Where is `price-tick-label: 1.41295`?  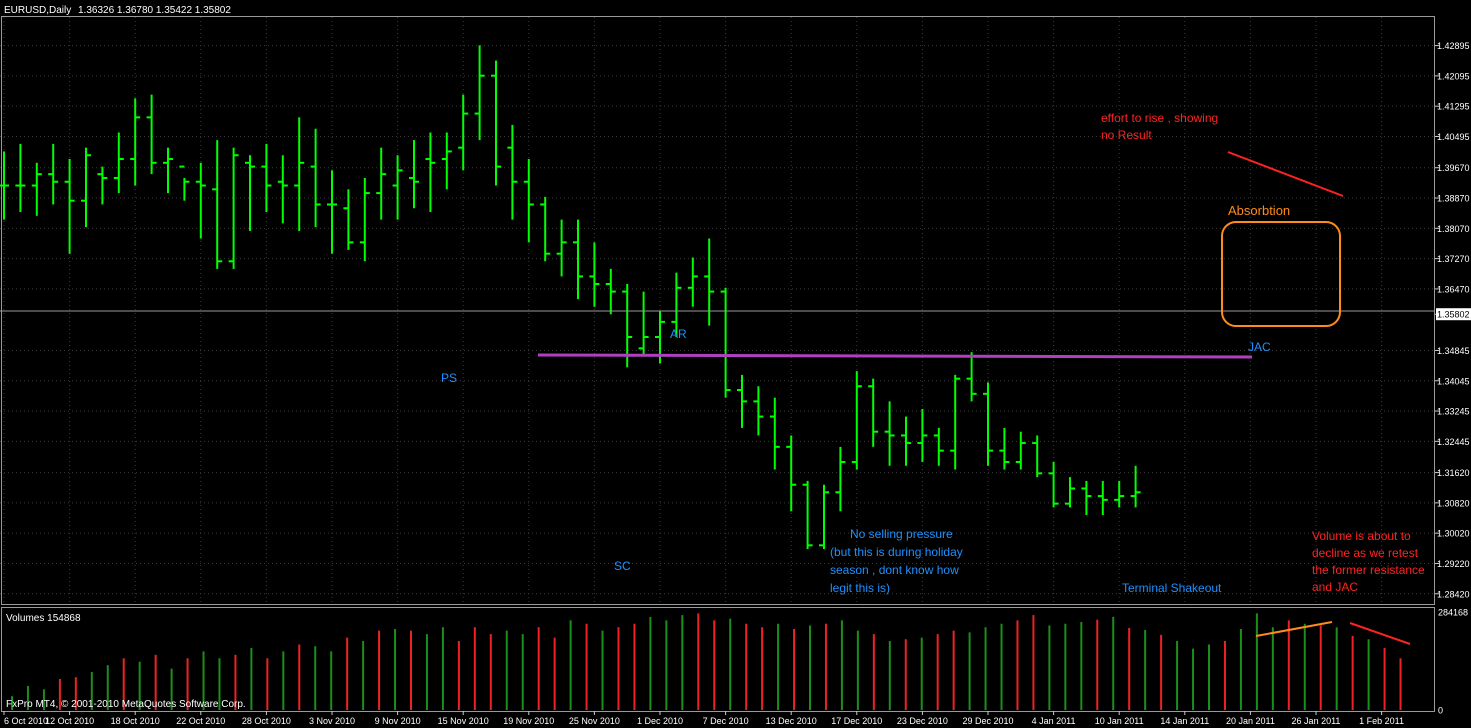
price-tick-label: 1.41295 is located at coordinates (1453, 107).